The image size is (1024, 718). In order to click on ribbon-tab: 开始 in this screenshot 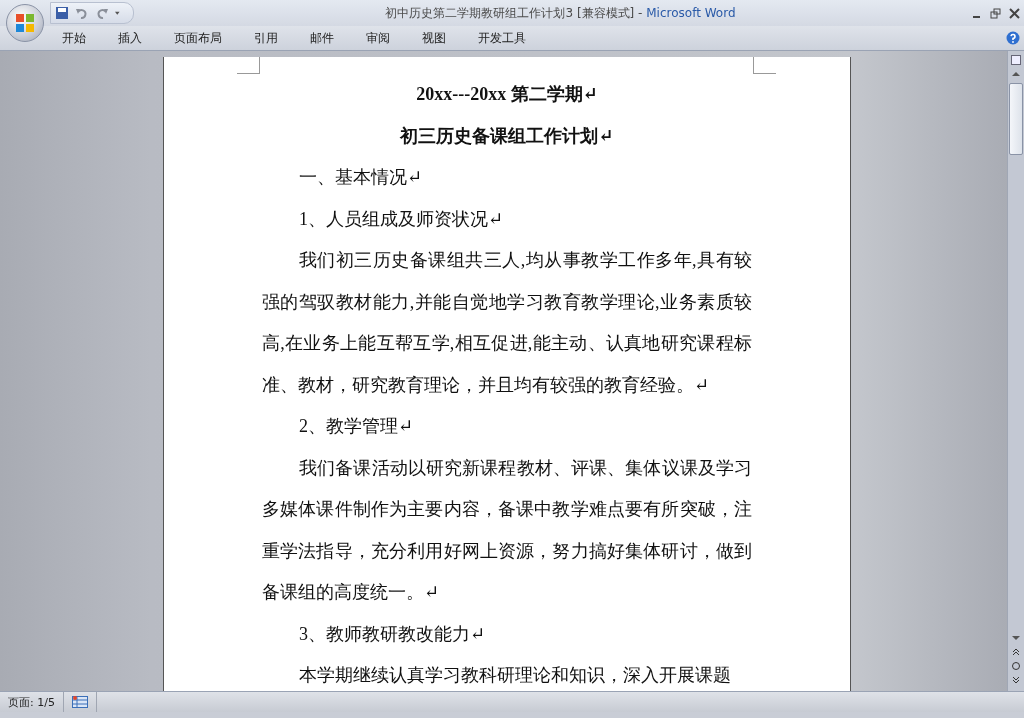, I will do `click(74, 38)`.